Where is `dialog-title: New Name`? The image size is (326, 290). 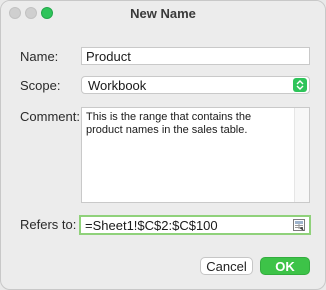 dialog-title: New Name is located at coordinates (163, 13).